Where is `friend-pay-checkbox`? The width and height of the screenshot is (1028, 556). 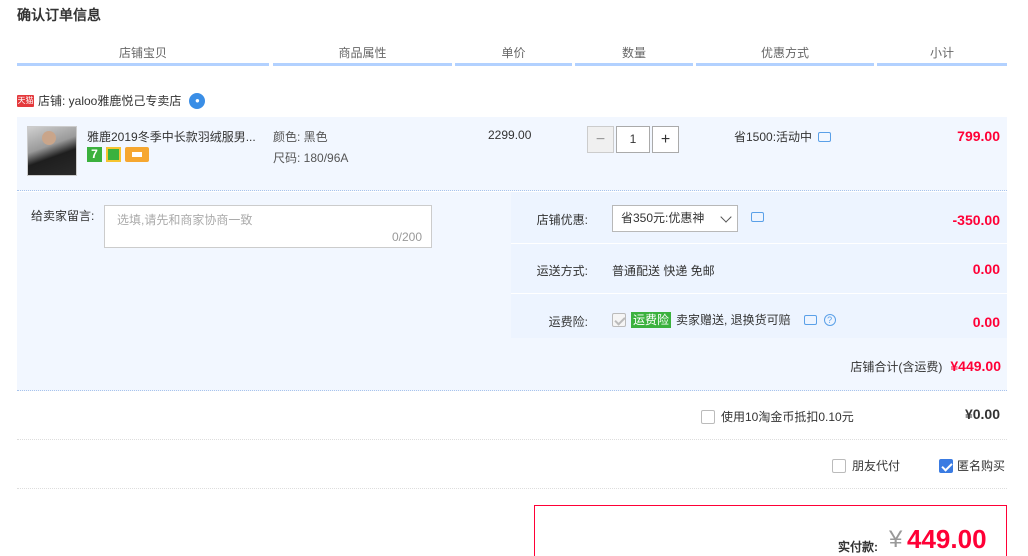 friend-pay-checkbox is located at coordinates (839, 465).